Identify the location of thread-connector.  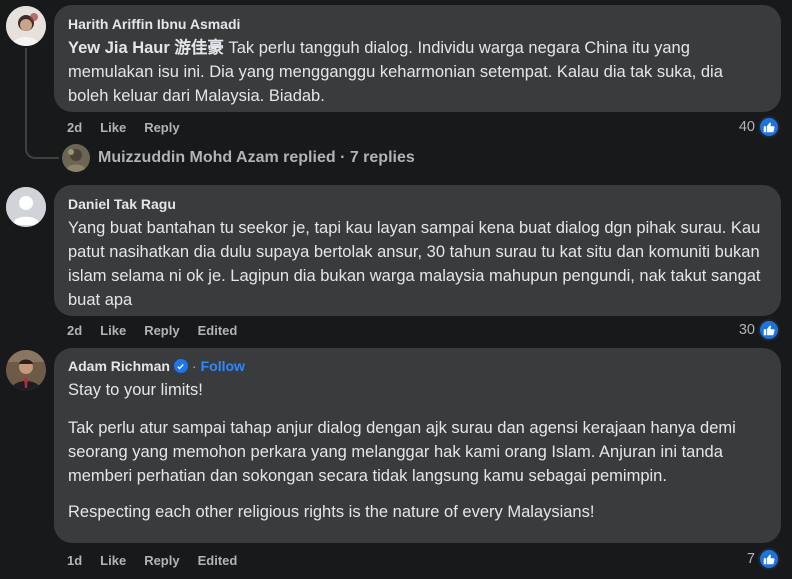
(42, 103).